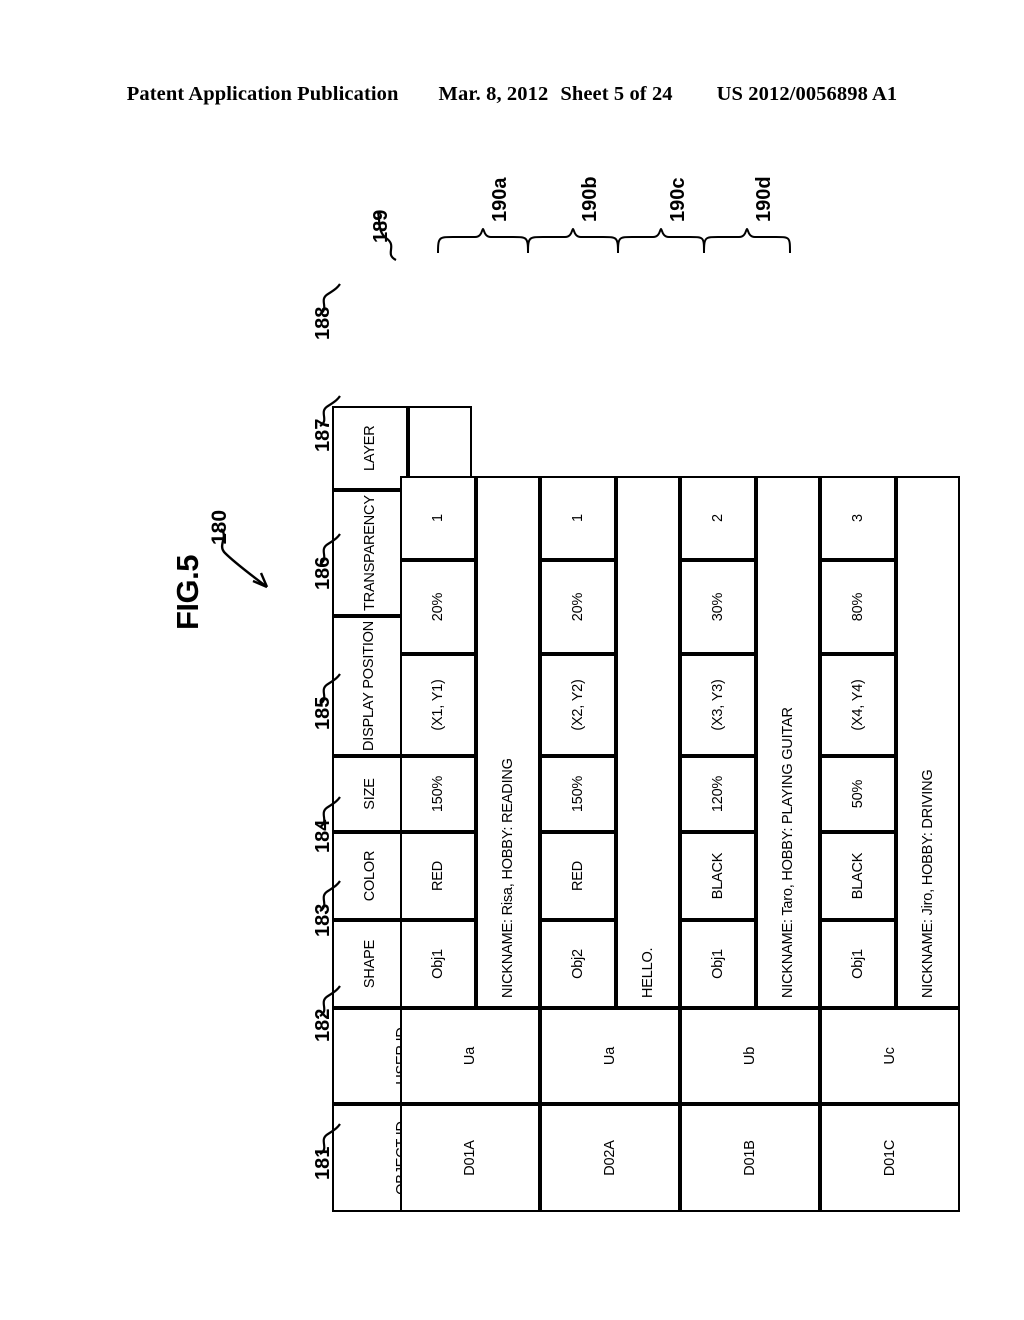  What do you see at coordinates (370, 794) in the screenshot?
I see `column-header-size: SIZE` at bounding box center [370, 794].